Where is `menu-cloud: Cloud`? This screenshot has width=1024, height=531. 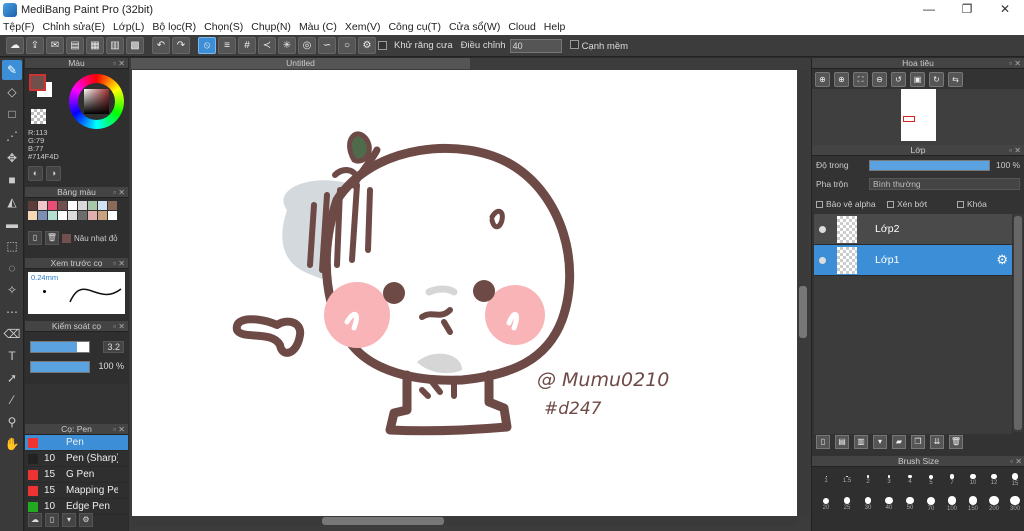
menu-cloud: Cloud is located at coordinates (521, 27).